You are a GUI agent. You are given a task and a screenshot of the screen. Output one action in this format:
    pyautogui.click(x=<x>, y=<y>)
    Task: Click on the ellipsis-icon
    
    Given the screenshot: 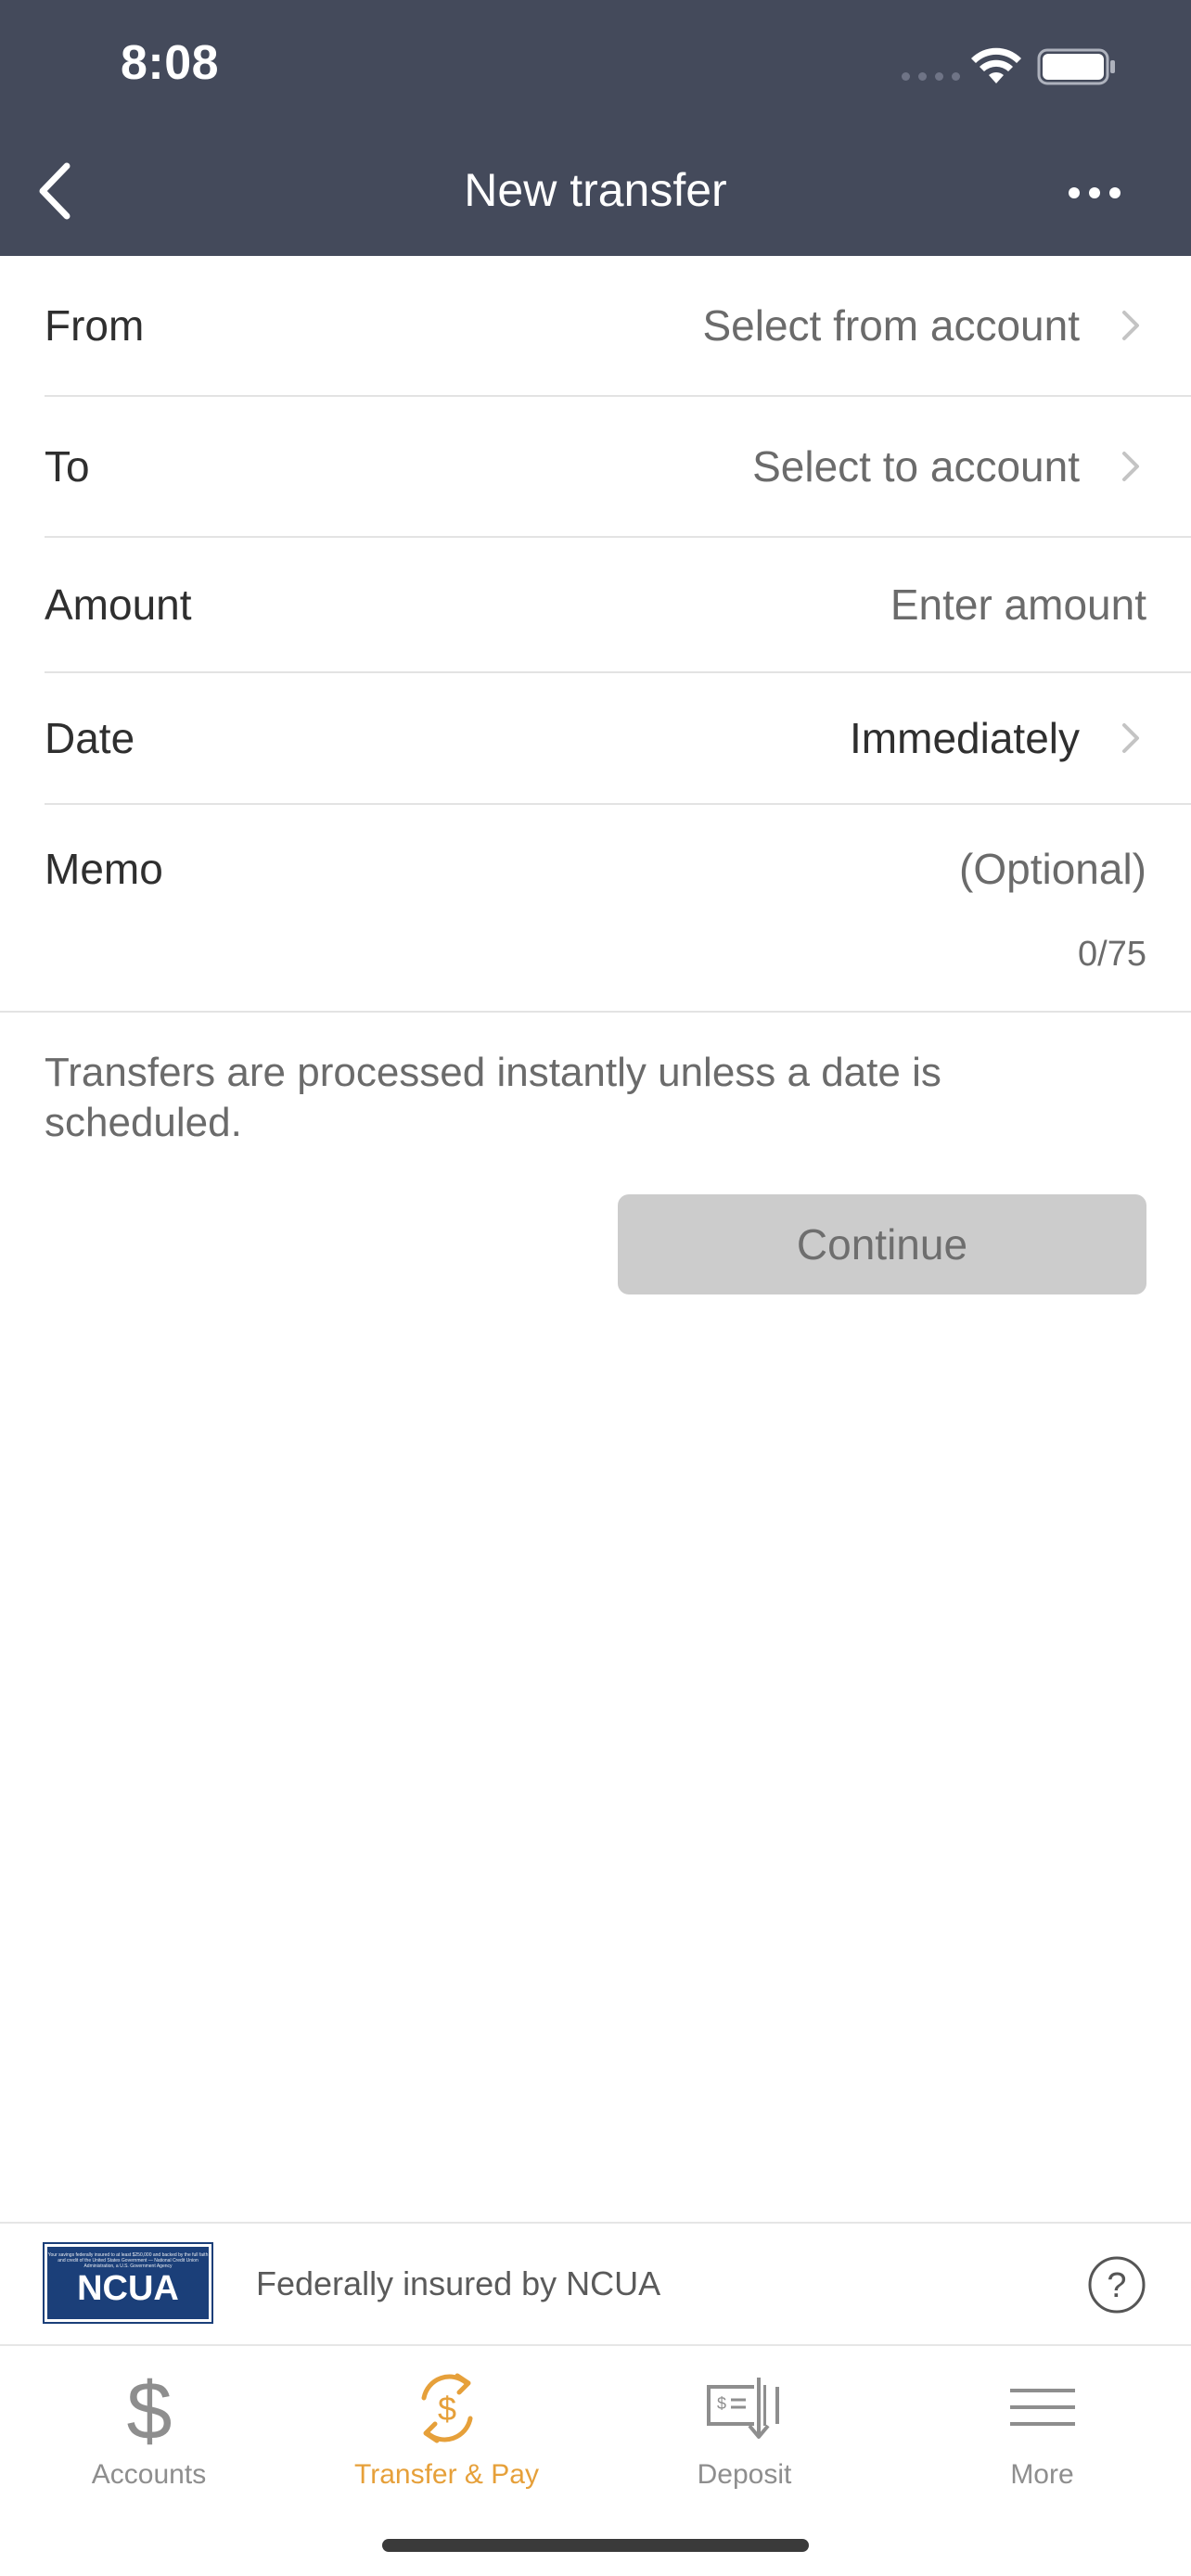 What is the action you would take?
    pyautogui.click(x=1074, y=192)
    